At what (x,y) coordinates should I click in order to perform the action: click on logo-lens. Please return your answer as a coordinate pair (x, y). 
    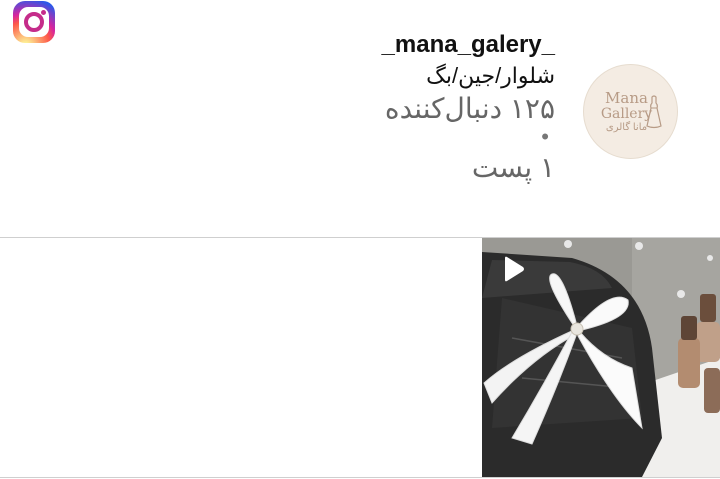
    Looking at the image, I should click on (34, 22).